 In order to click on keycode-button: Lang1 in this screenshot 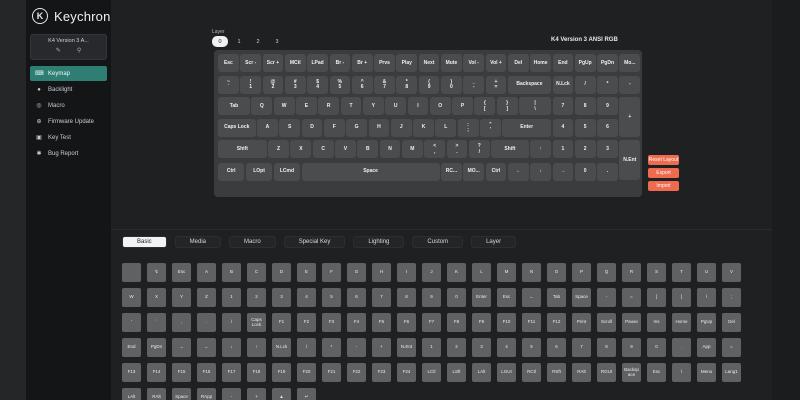, I will do `click(731, 372)`.